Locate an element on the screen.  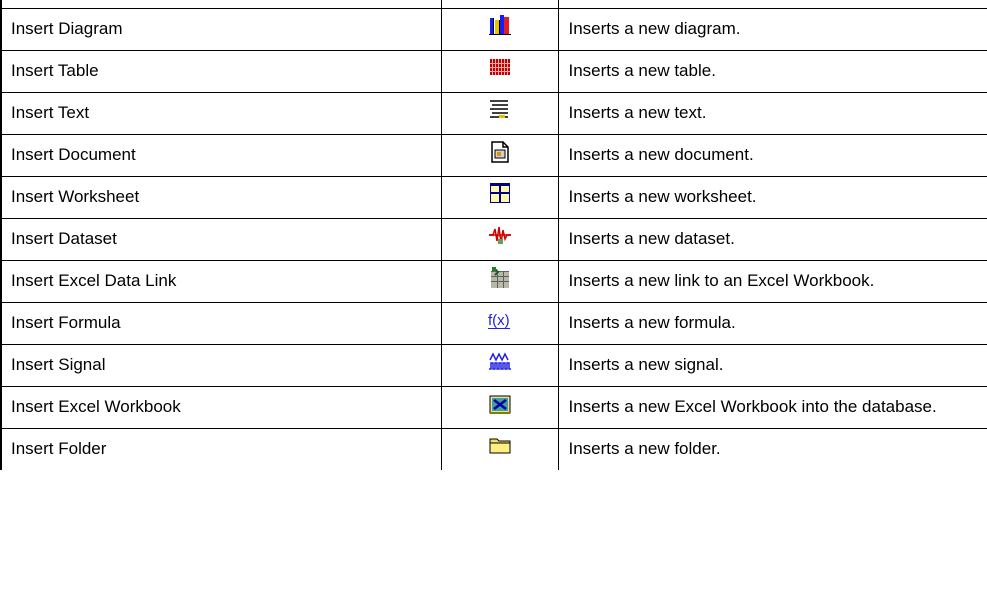
command-description: Inserts a new signal. is located at coordinates (772, 365).